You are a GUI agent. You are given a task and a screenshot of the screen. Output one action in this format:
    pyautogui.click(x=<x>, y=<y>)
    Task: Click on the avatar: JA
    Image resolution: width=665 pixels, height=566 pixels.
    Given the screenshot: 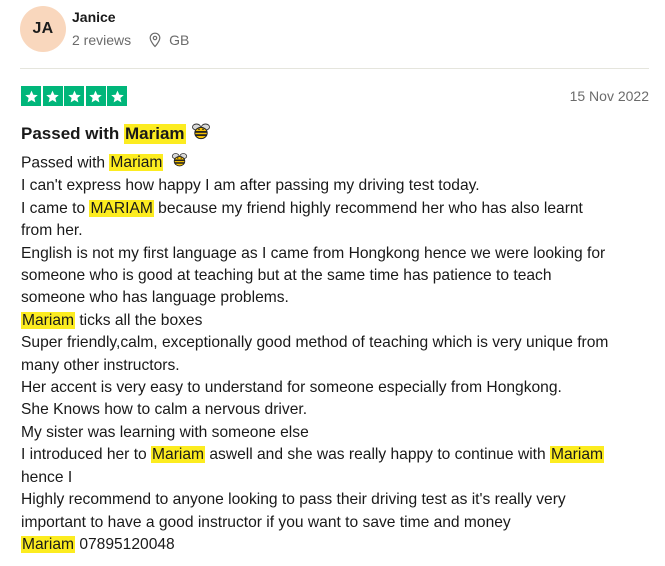 What is the action you would take?
    pyautogui.click(x=43, y=29)
    